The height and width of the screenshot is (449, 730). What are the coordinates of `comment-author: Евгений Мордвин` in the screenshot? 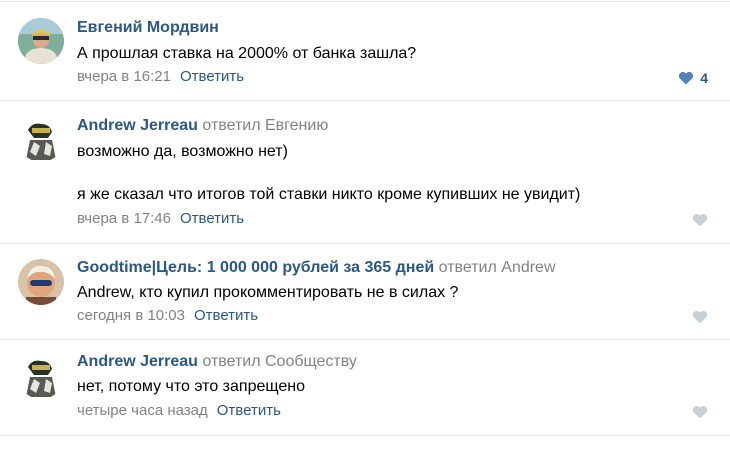 It's located at (148, 28).